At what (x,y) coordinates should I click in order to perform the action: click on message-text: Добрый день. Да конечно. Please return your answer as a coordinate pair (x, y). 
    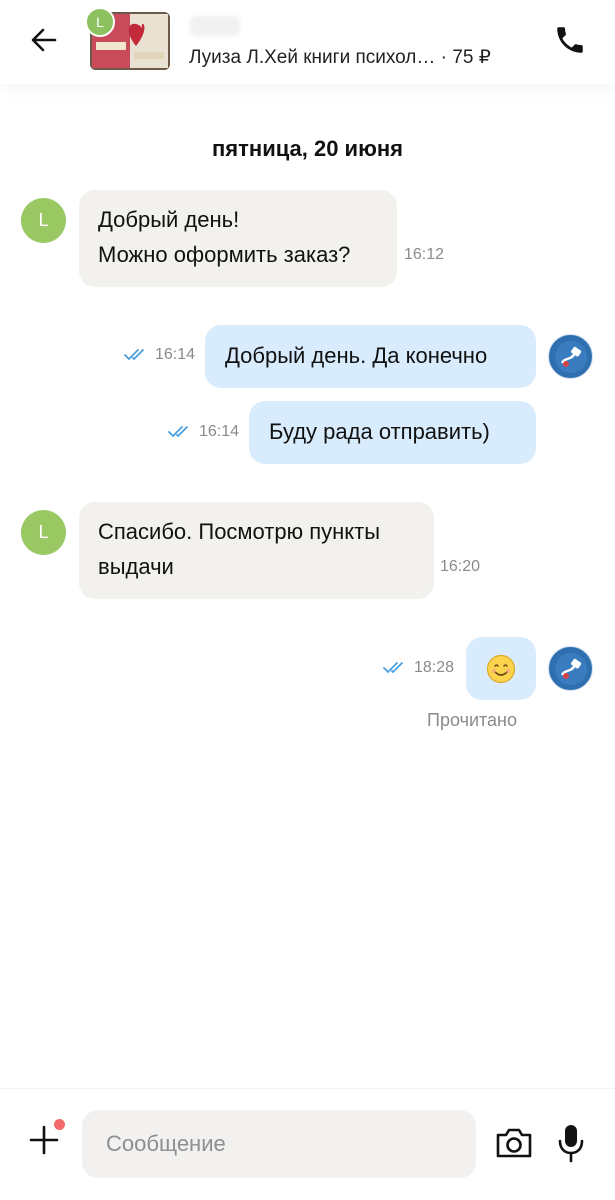
    Looking at the image, I should click on (356, 355).